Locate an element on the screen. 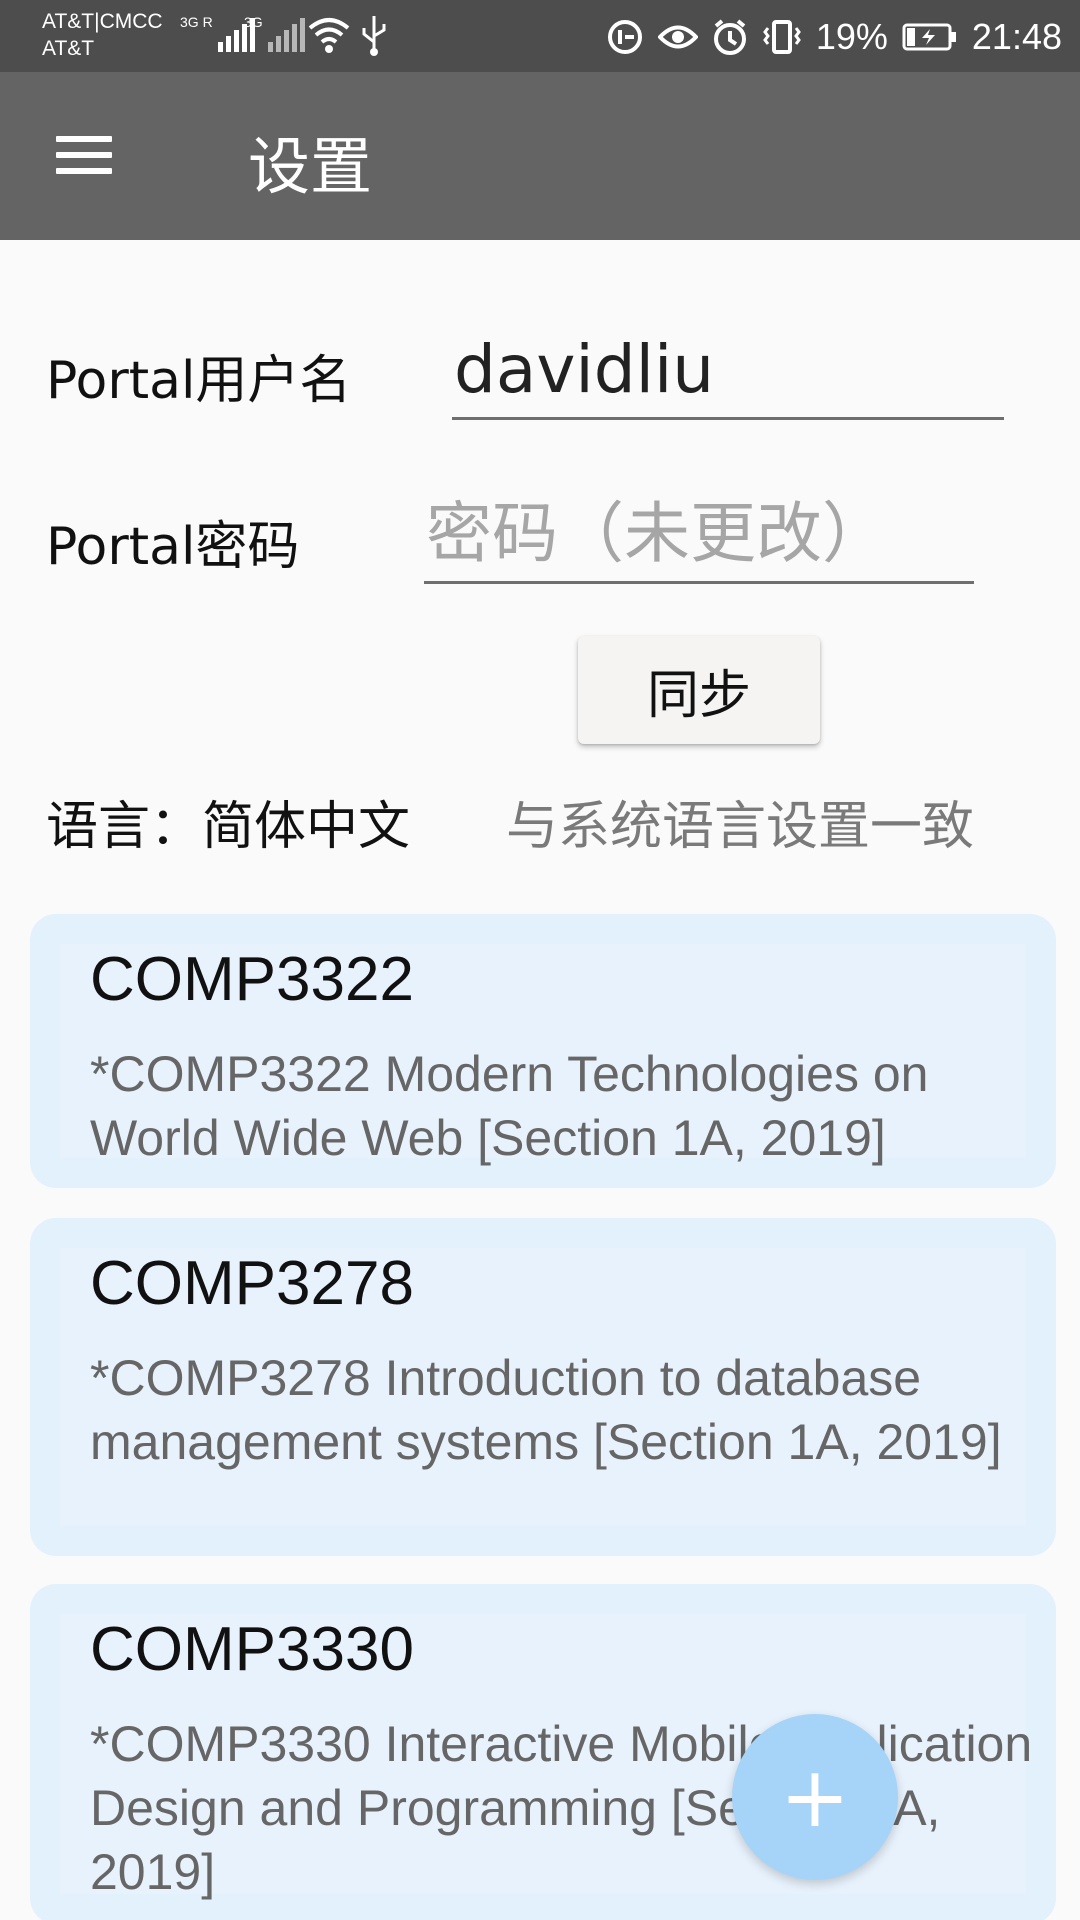  add-course-button: + is located at coordinates (815, 1797).